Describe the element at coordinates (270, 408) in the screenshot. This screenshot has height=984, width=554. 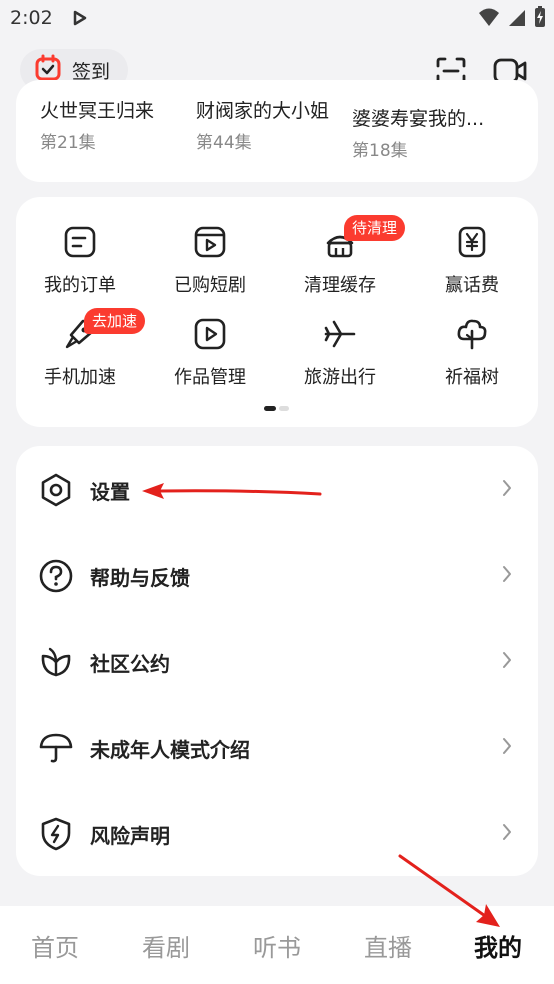
I see `page-dot-active` at that location.